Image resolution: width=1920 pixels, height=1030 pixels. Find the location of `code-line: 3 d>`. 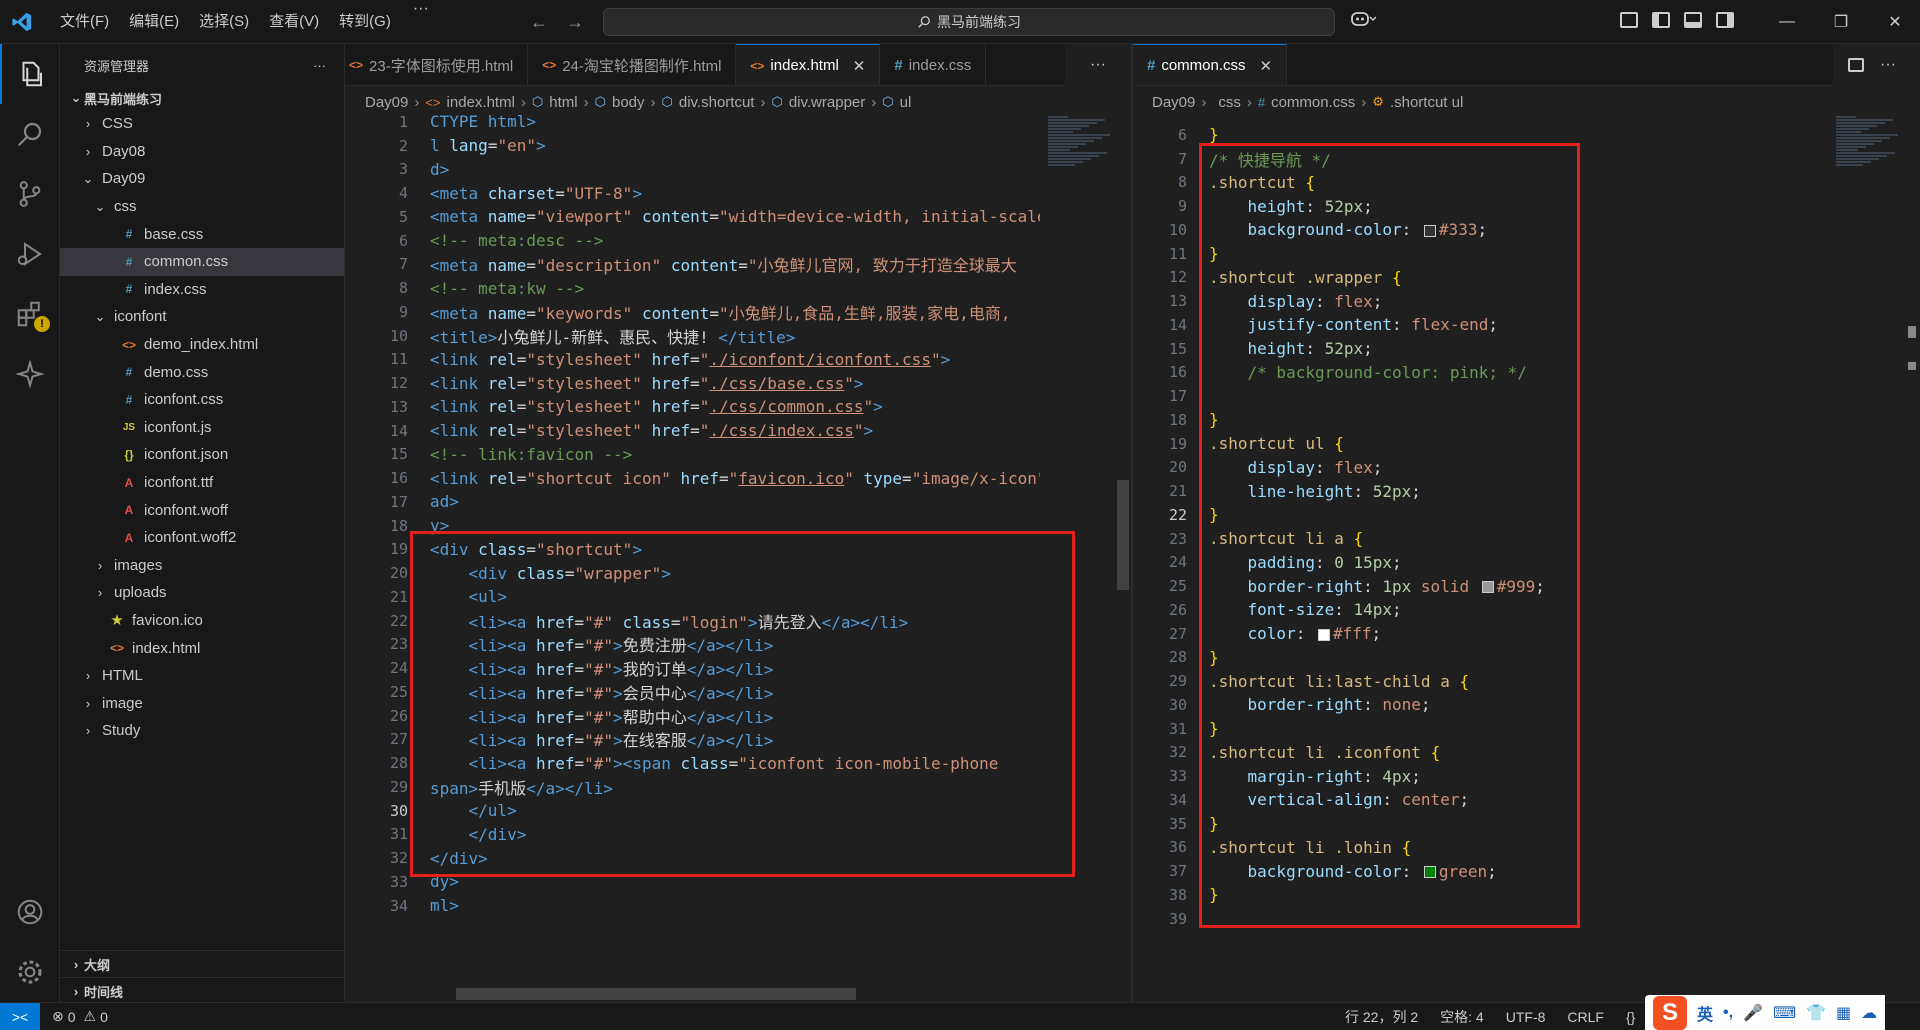

code-line: 3 d> is located at coordinates (704, 170).